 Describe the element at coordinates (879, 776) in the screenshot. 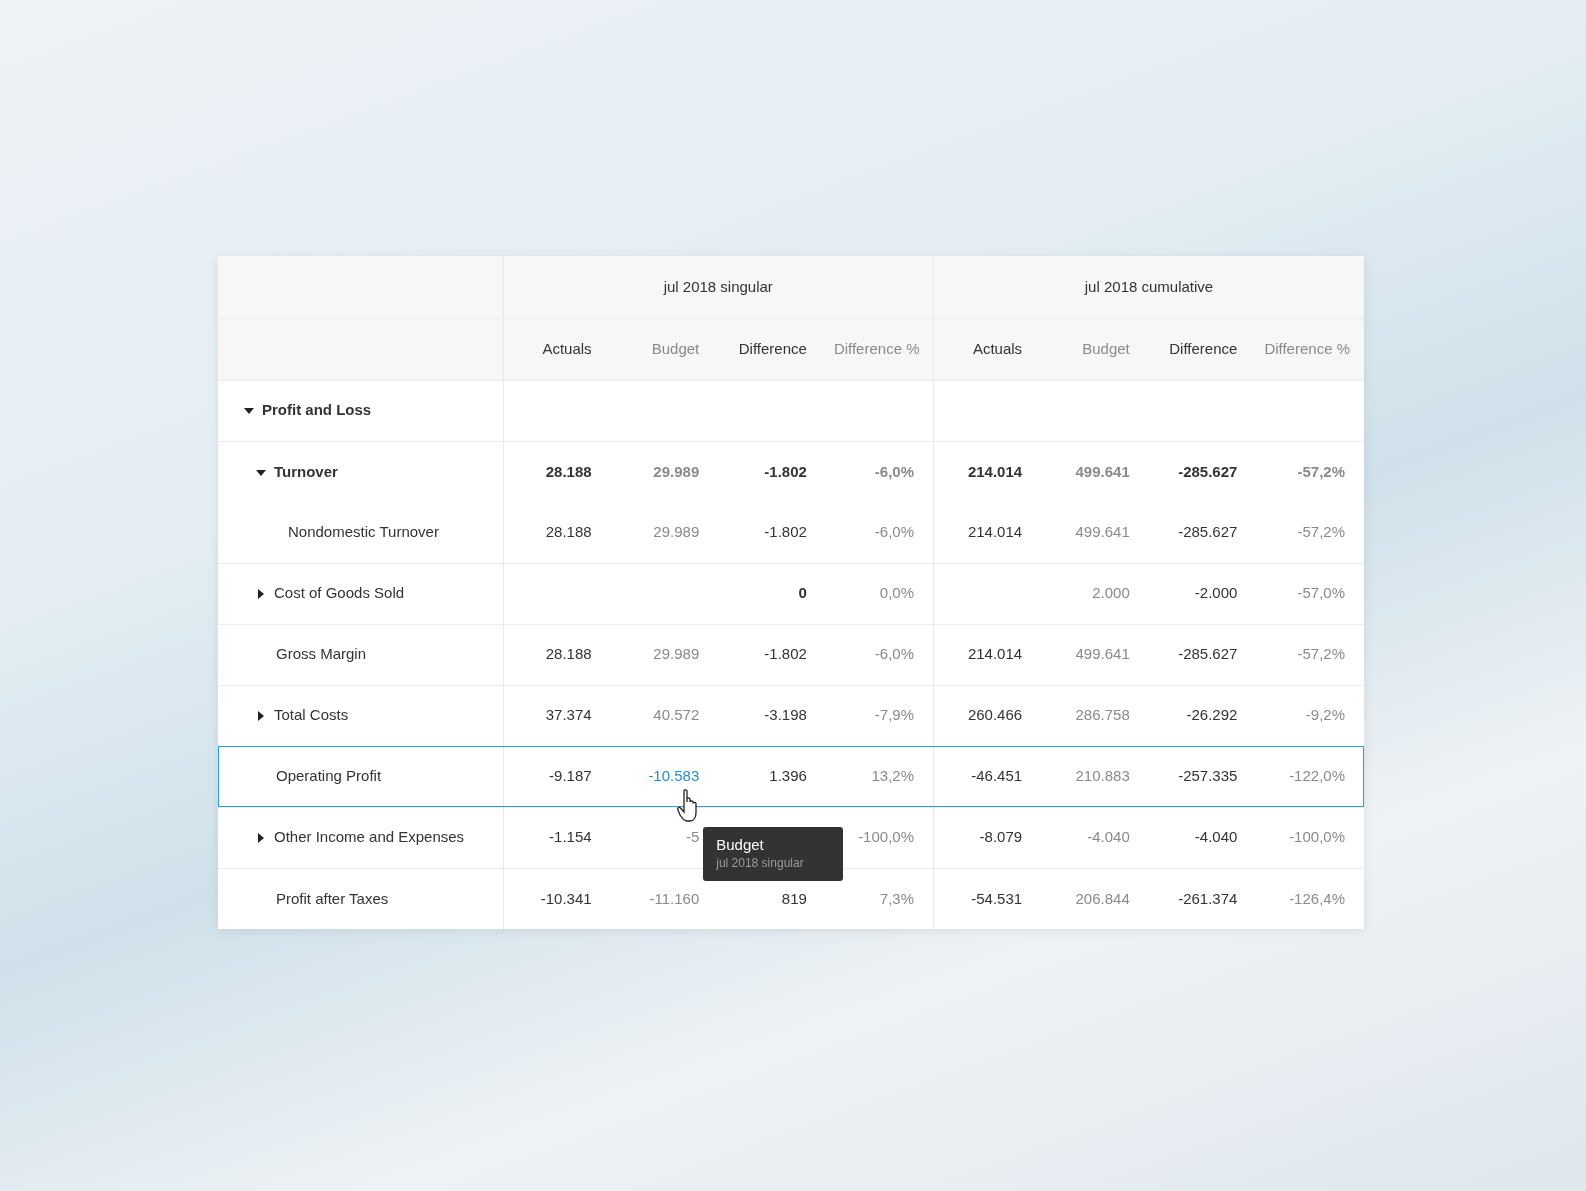

I see `table-cell: 13,2%` at that location.